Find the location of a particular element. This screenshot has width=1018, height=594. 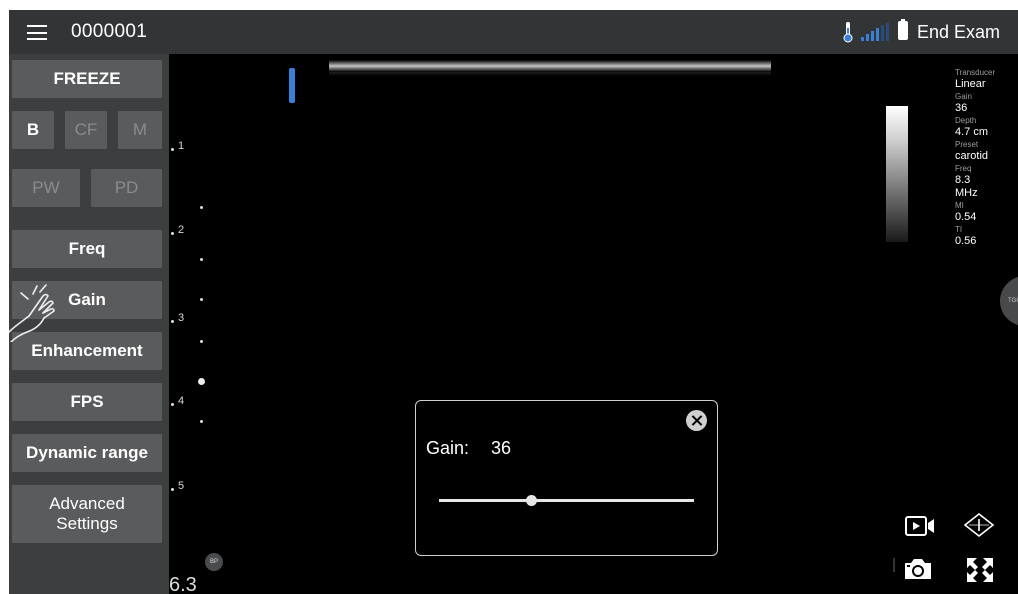

gain-slider-thumb is located at coordinates (531, 500).